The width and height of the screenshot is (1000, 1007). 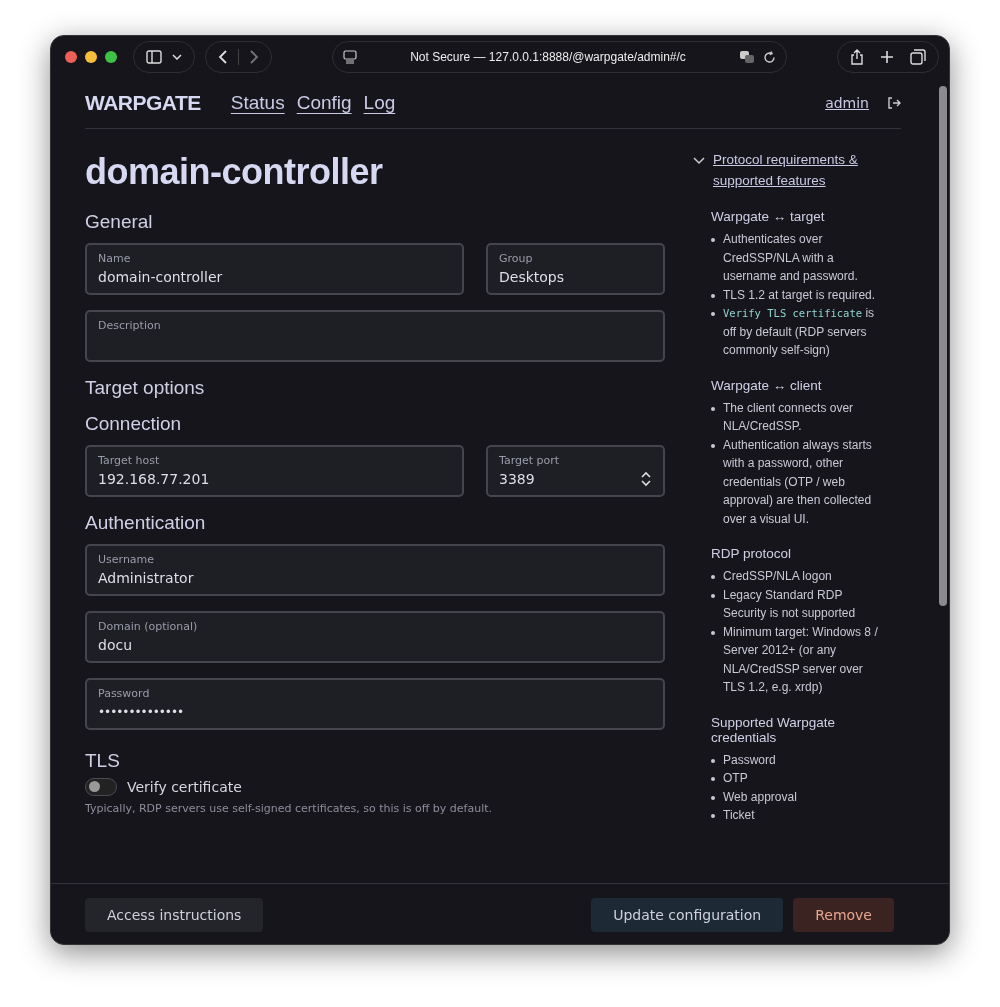 I want to click on forward-icon, so click(x=254, y=57).